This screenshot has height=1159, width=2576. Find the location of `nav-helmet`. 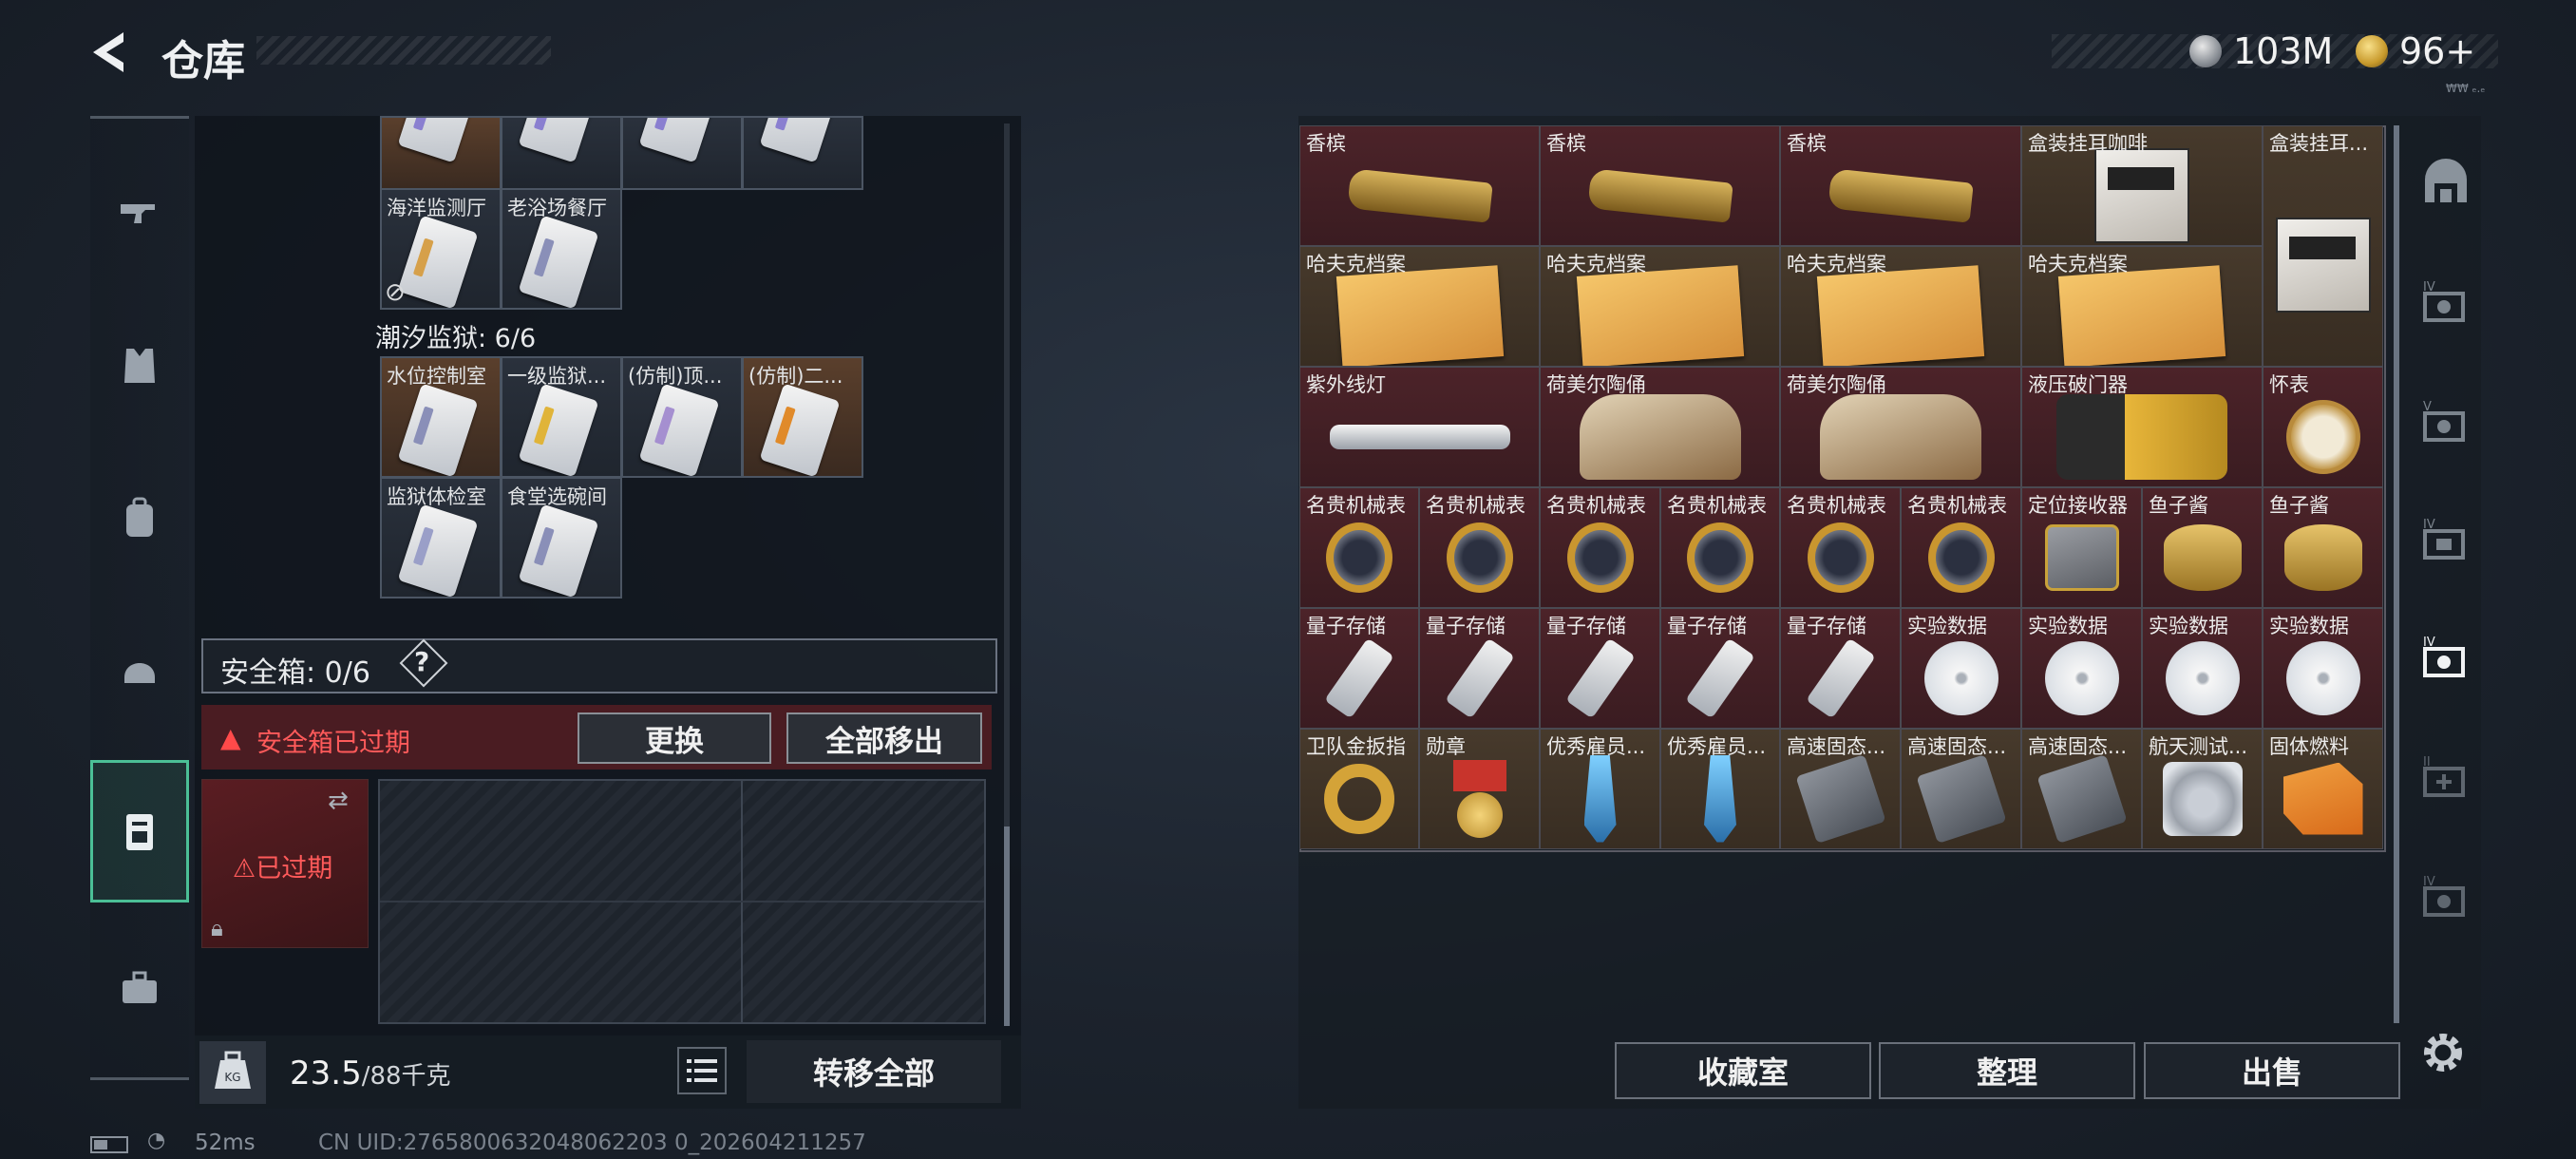

nav-helmet is located at coordinates (139, 670).